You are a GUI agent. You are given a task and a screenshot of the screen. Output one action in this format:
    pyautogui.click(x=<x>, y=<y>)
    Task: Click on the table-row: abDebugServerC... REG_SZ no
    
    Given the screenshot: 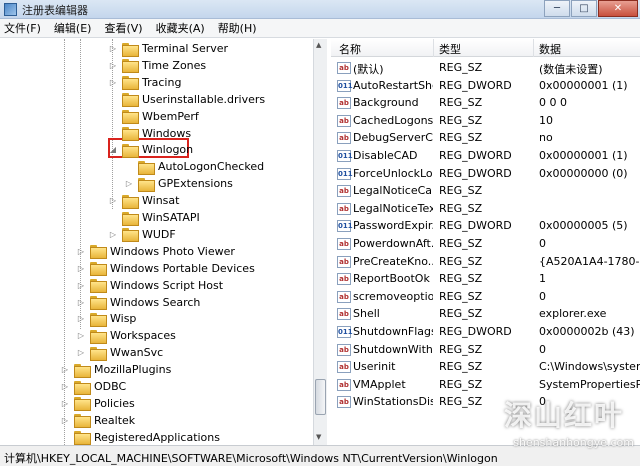 What is the action you would take?
    pyautogui.click(x=485, y=138)
    